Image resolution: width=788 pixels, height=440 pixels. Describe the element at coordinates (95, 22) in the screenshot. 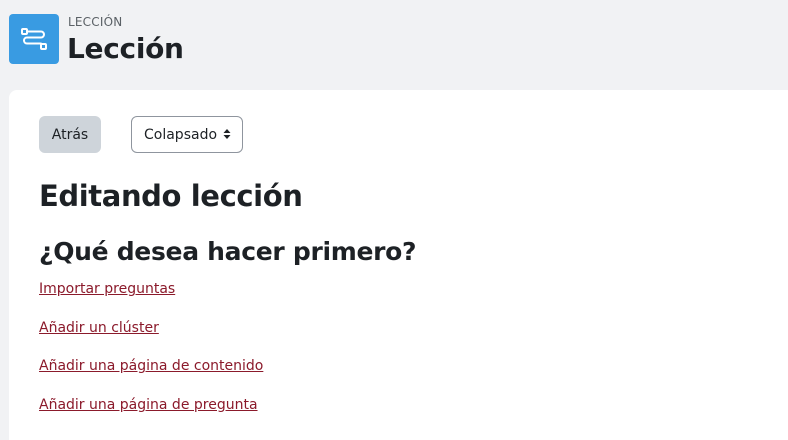

I see `header-kicker: LECCIÓN` at that location.